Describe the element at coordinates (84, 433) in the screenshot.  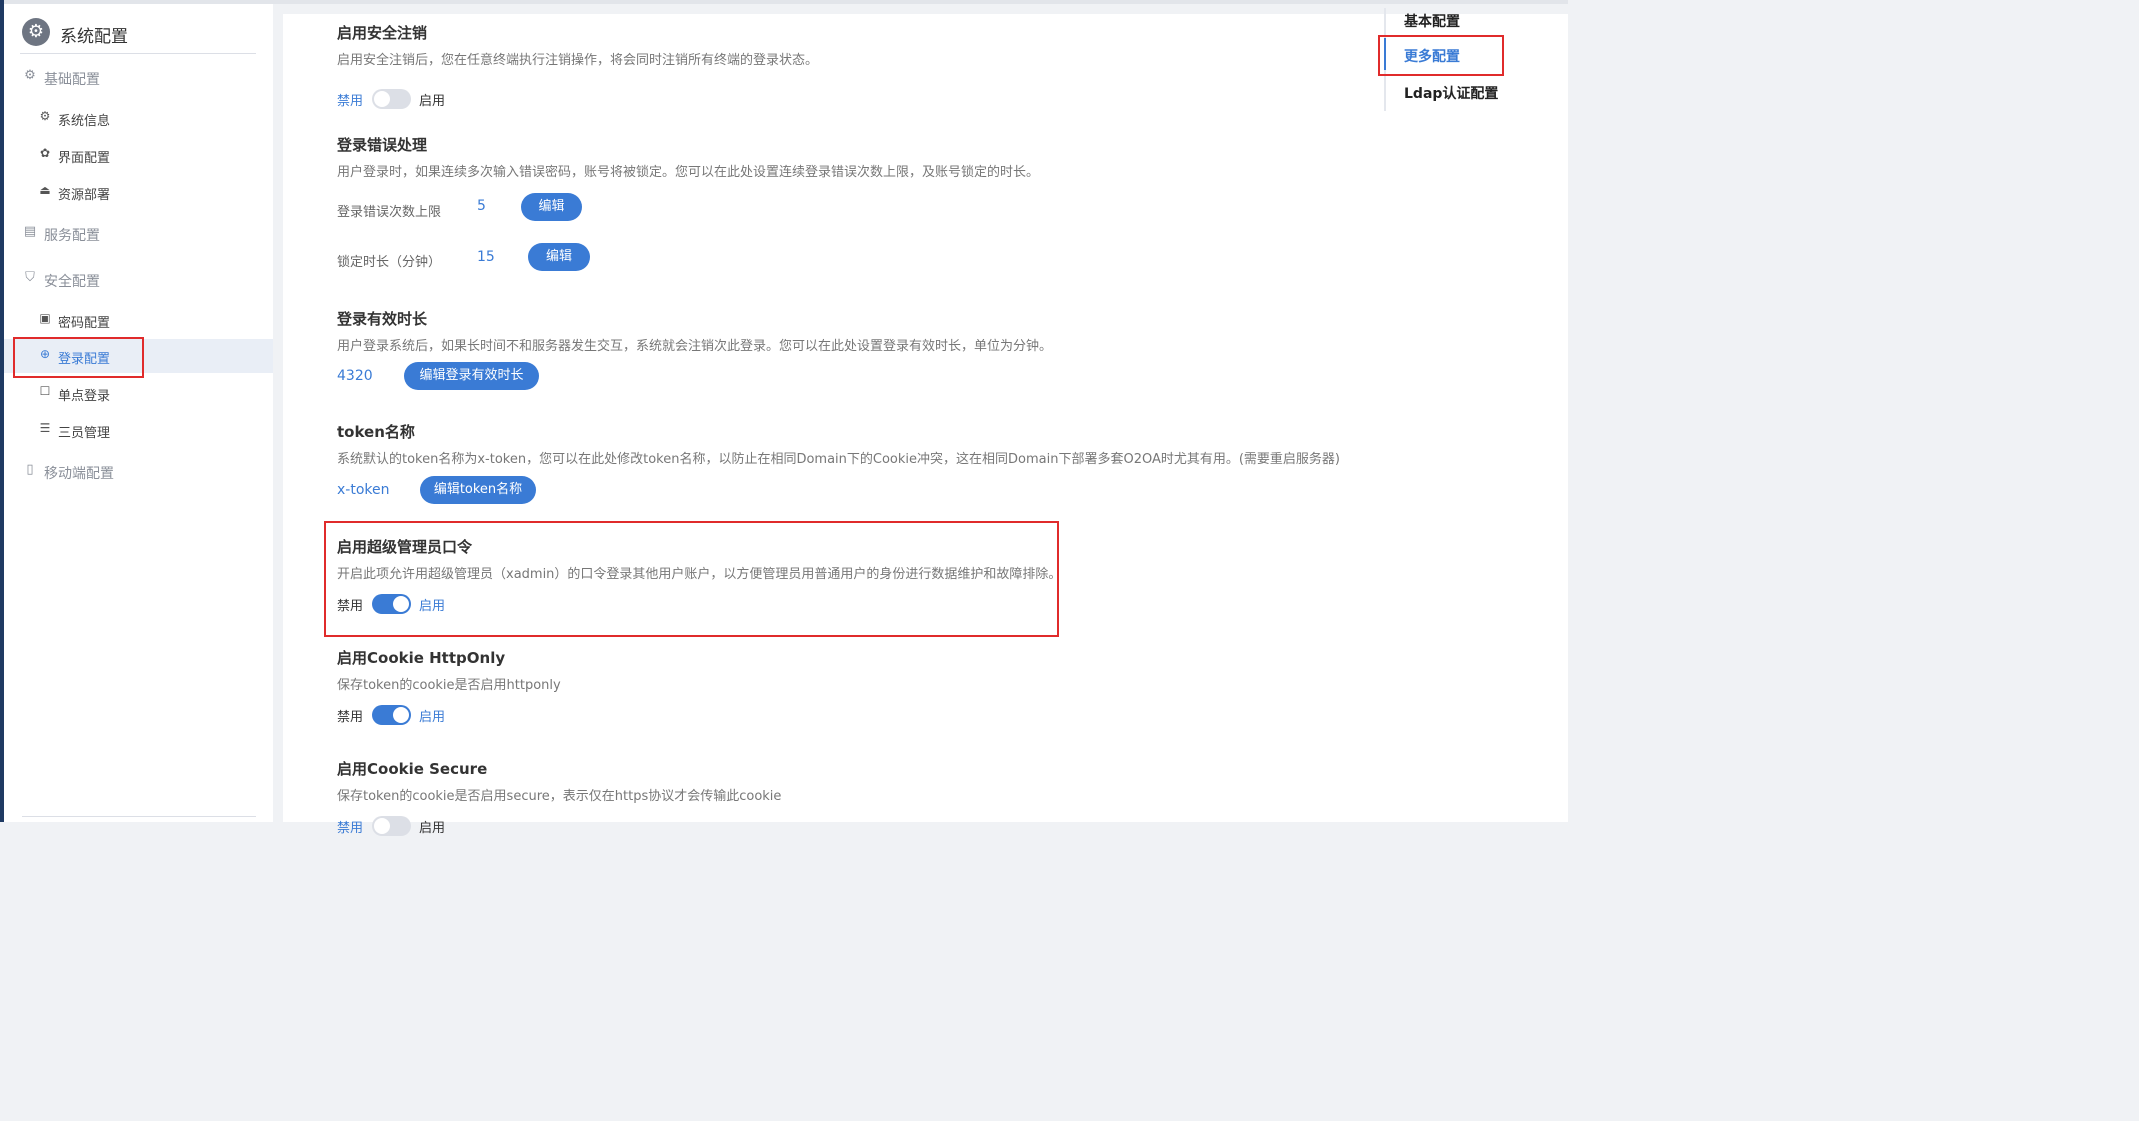
I see `sidebar-item-label: 三员管理` at that location.